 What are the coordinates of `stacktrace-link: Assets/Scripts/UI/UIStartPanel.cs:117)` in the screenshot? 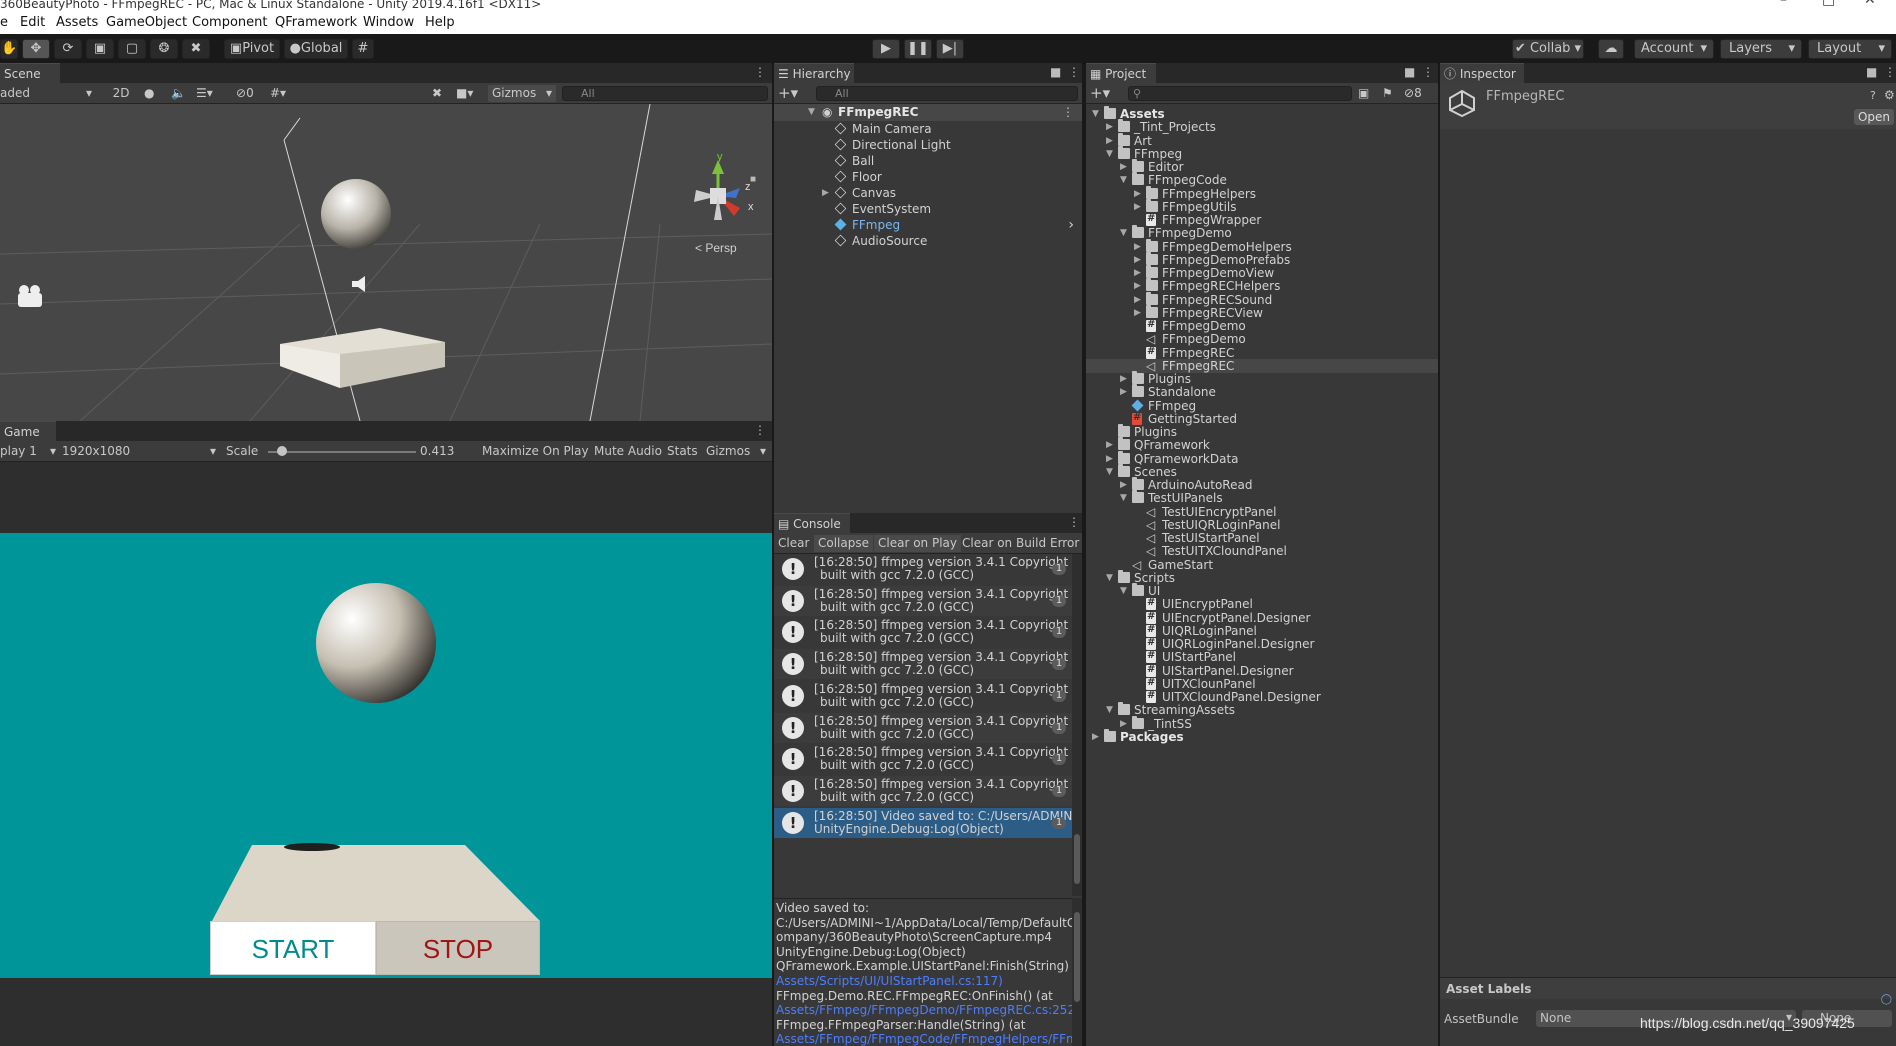 It's located at (889, 981).